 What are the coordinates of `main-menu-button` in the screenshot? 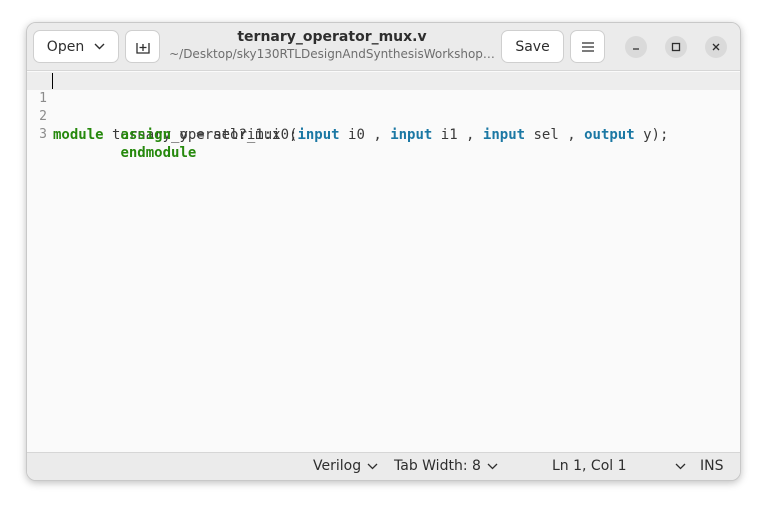 It's located at (587, 46).